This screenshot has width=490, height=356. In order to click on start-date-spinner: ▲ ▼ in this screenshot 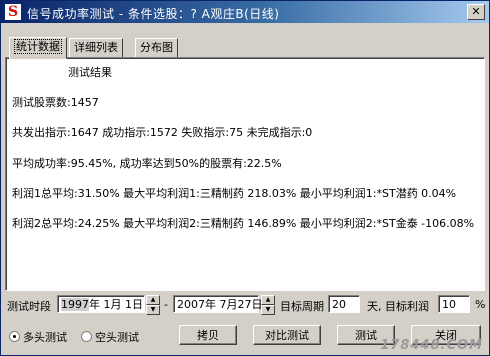, I will do `click(153, 305)`.